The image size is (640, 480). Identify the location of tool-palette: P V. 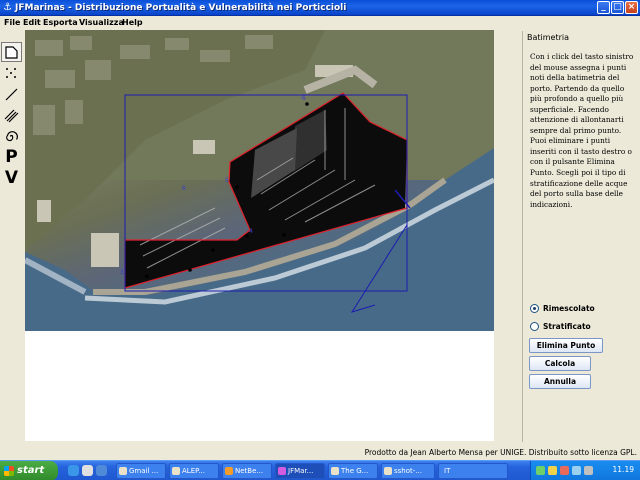
(12, 122).